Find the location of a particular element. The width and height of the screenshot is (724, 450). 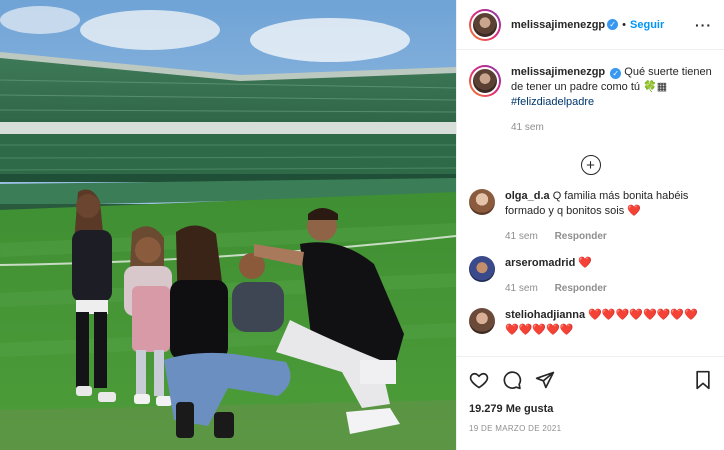

comment-item: arseromadrid ❤️ 41 sem Responder is located at coordinates (590, 275).